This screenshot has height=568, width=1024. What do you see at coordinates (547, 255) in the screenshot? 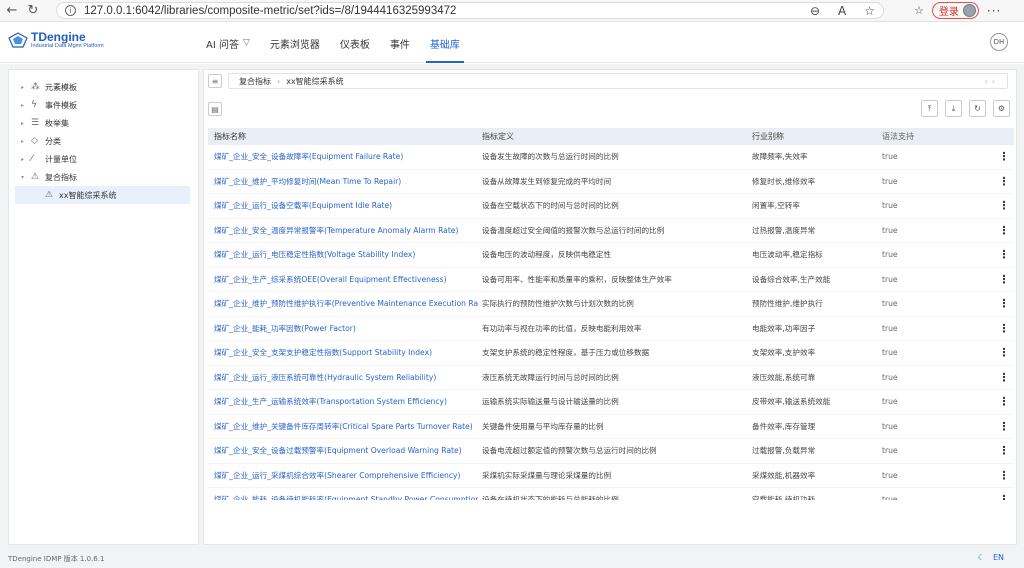
I see `metric-definition: 设备电压的波动程度，反映供电稳定性` at bounding box center [547, 255].